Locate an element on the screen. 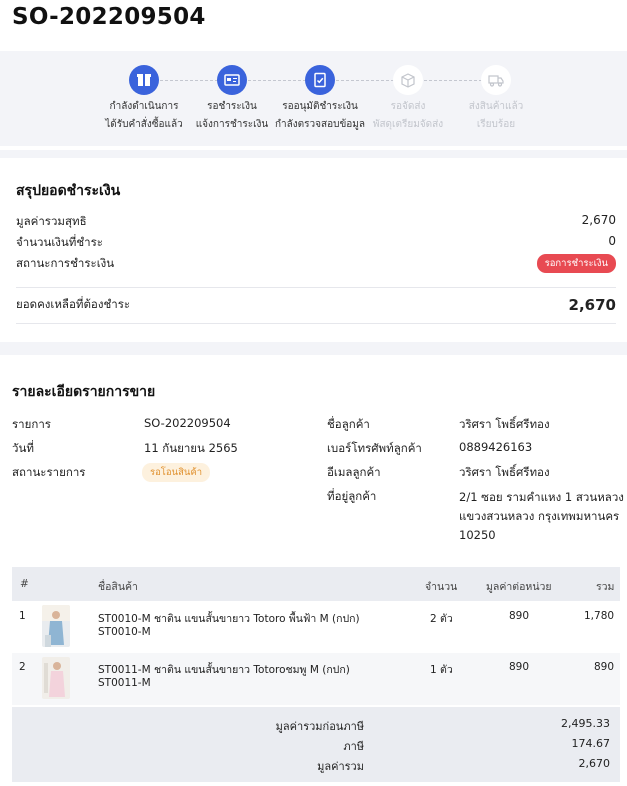  net-total-value: 2,670 is located at coordinates (598, 220).